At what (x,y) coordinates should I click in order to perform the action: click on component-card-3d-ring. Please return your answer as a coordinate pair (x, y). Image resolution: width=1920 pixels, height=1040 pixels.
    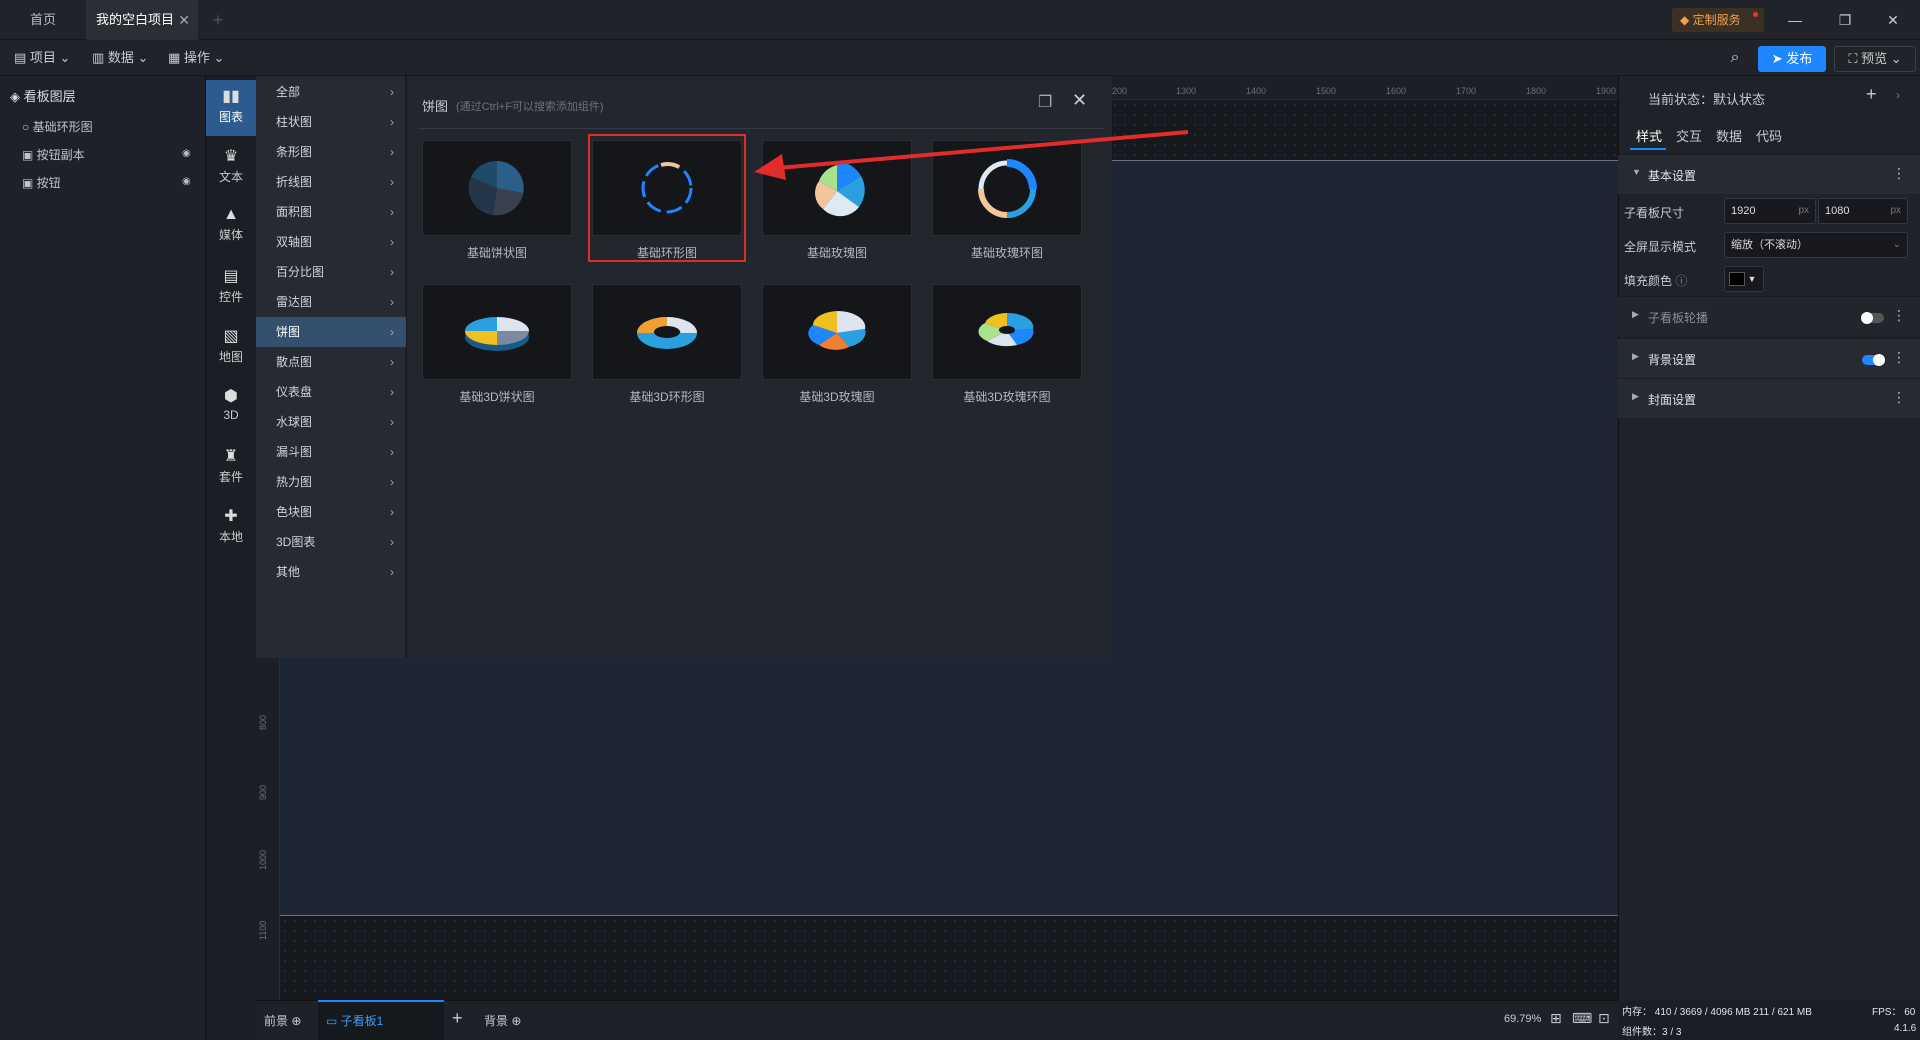
    Looking at the image, I should click on (667, 332).